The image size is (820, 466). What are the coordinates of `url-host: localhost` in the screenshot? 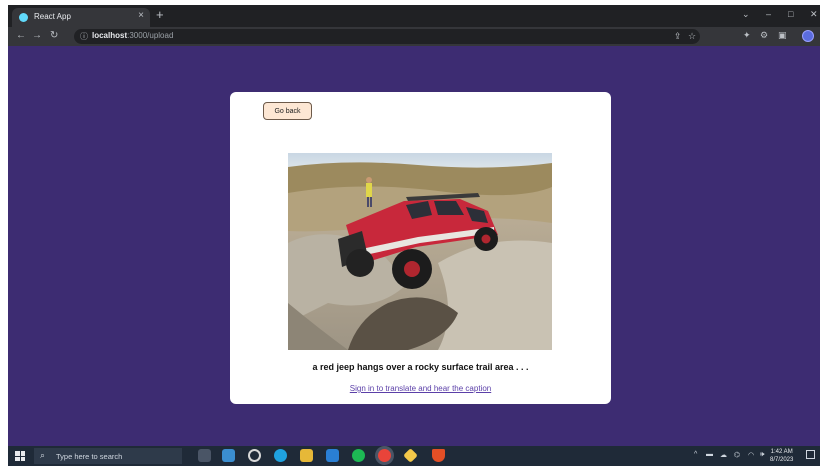 It's located at (110, 35).